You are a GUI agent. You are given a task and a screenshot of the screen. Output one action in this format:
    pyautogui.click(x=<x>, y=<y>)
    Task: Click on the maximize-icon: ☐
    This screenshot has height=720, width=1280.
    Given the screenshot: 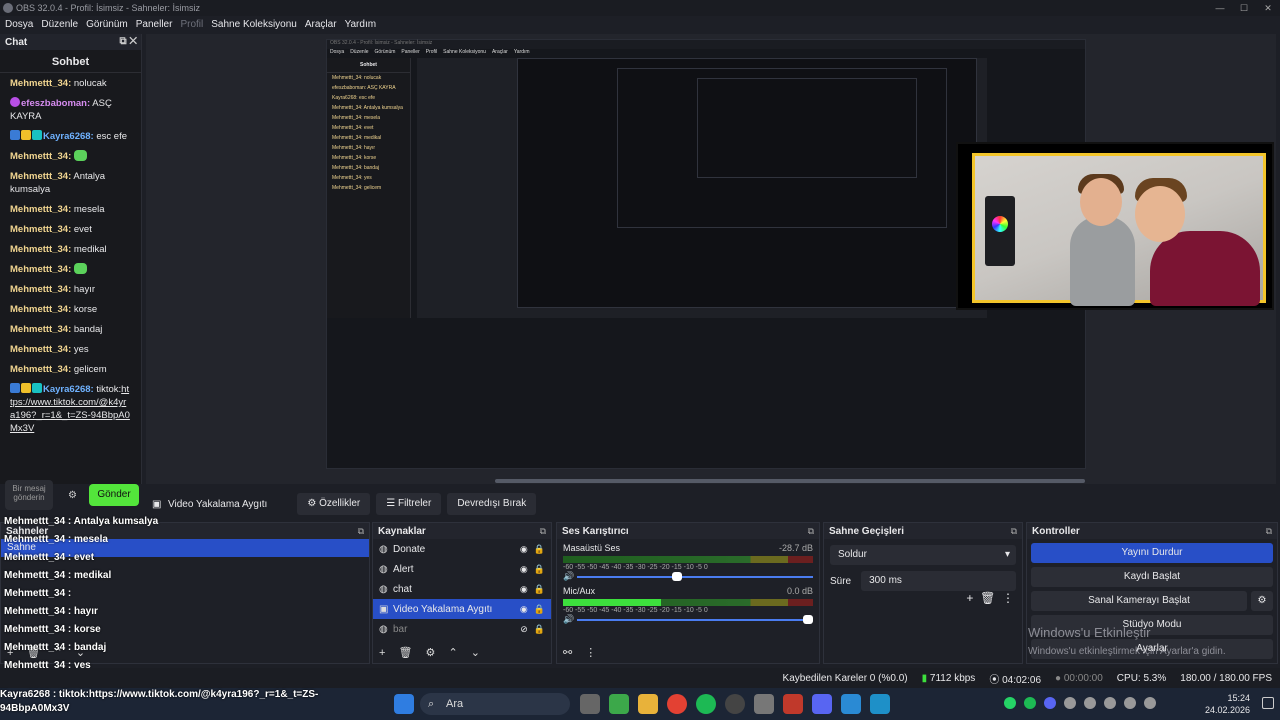 What is the action you would take?
    pyautogui.click(x=1244, y=8)
    